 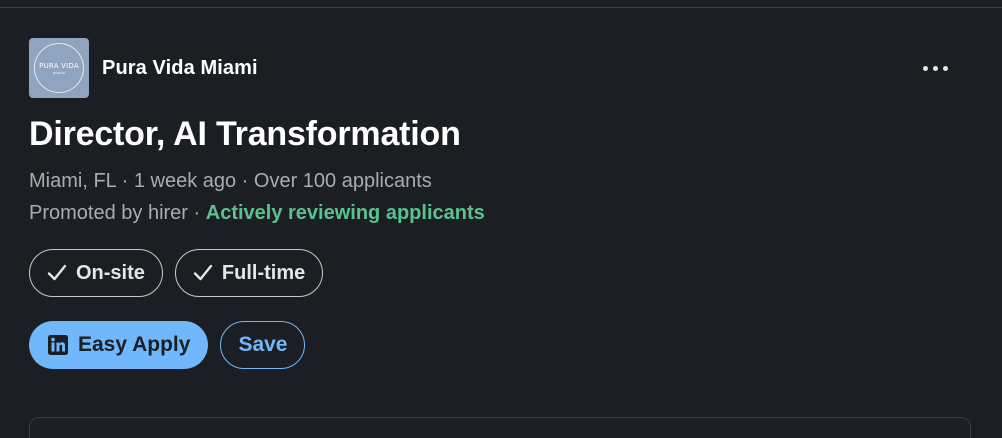 What do you see at coordinates (501, 7) in the screenshot?
I see `top-divider` at bounding box center [501, 7].